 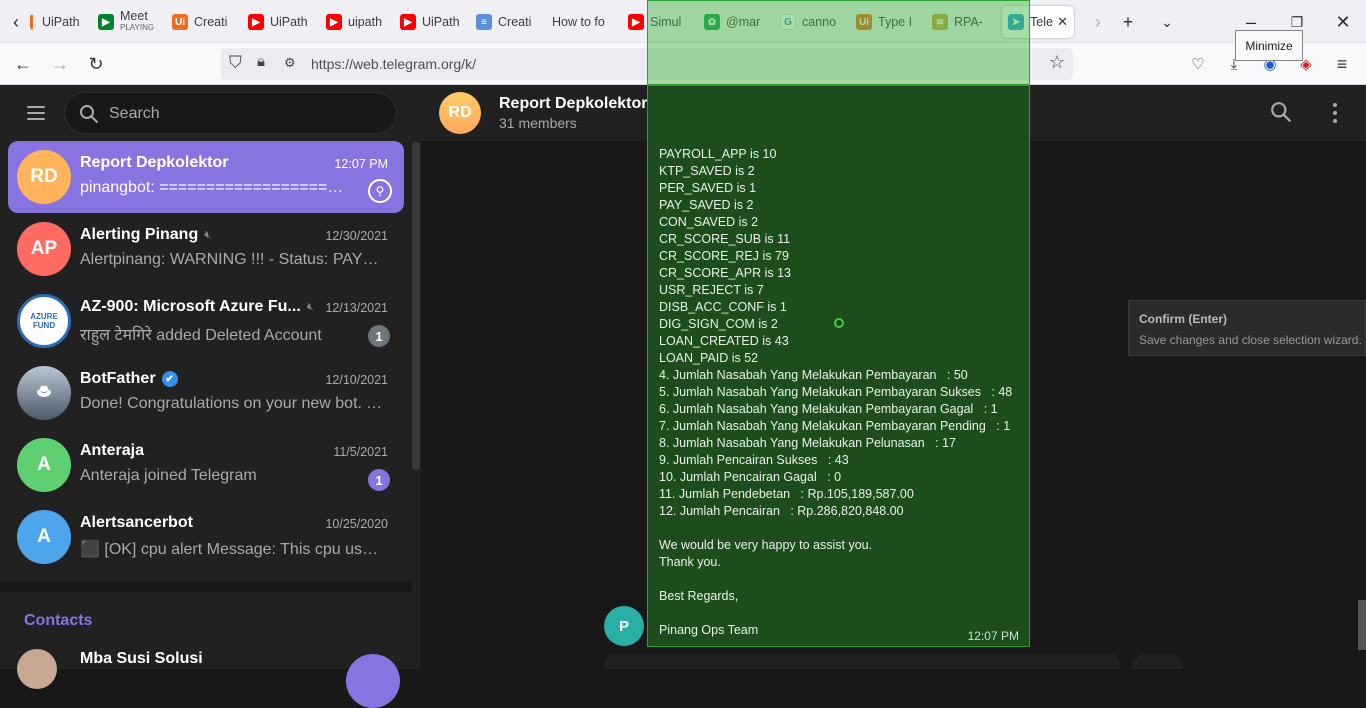 What do you see at coordinates (862, 661) in the screenshot?
I see `message-input` at bounding box center [862, 661].